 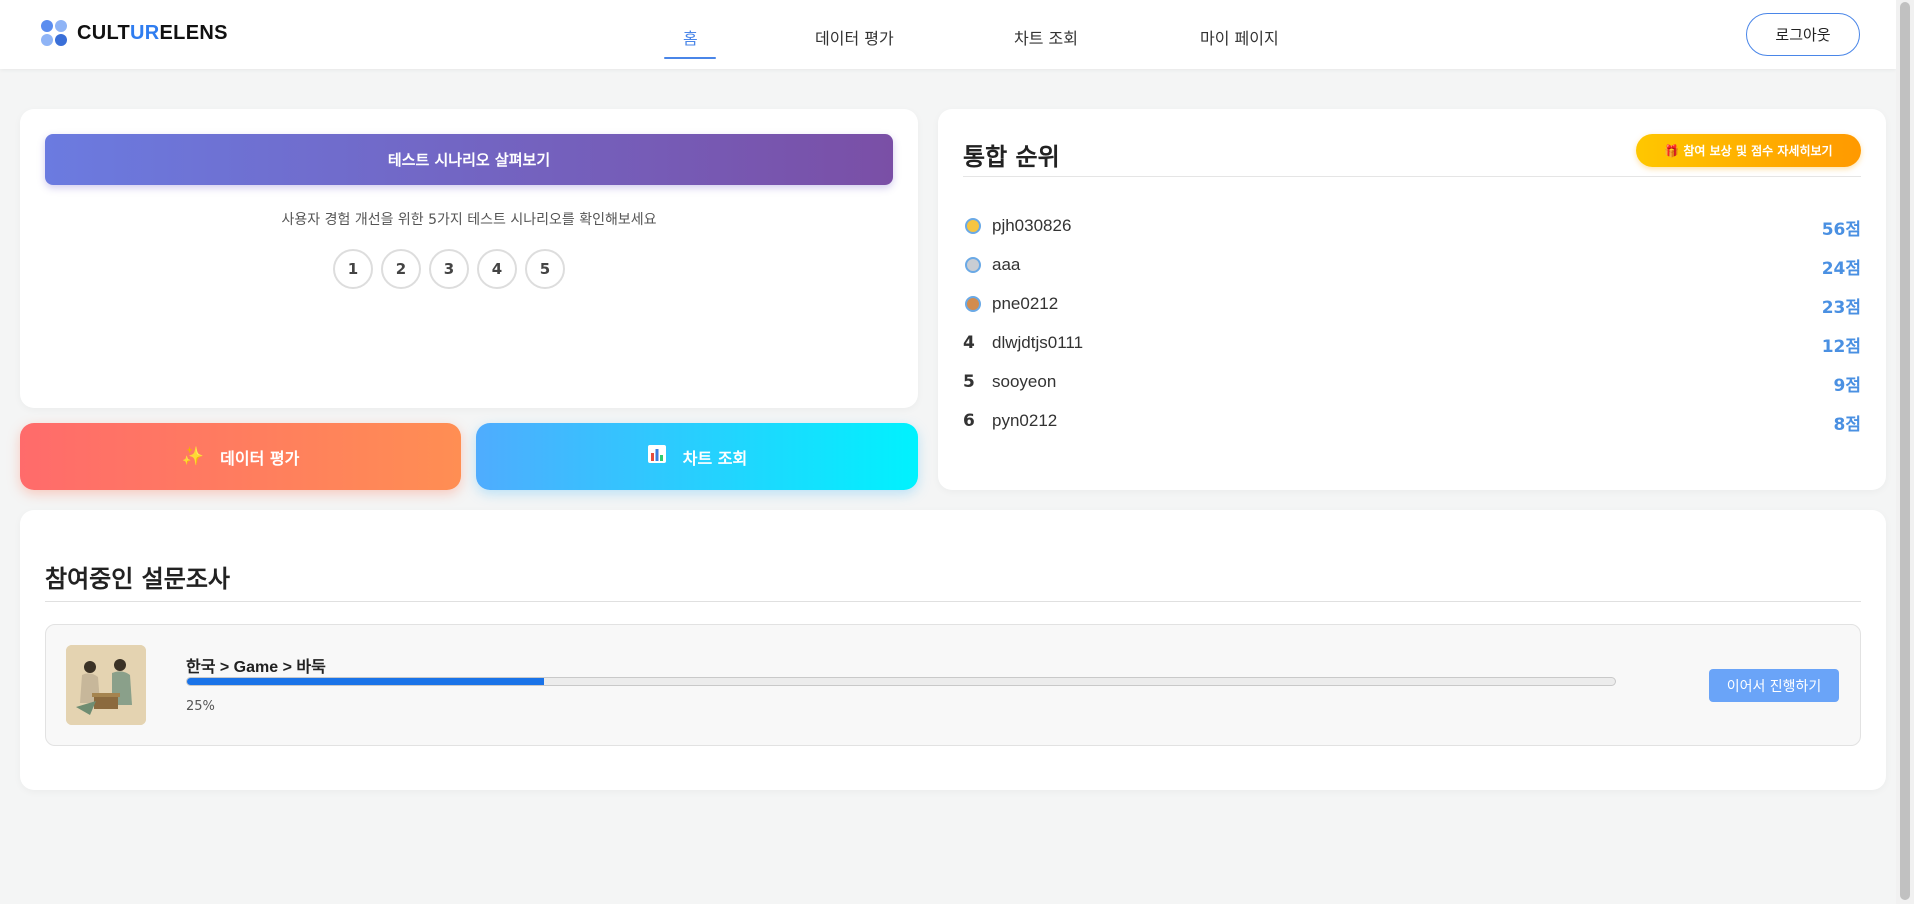 I want to click on continue-survey-button: 이어서 진행하기, so click(x=1774, y=685).